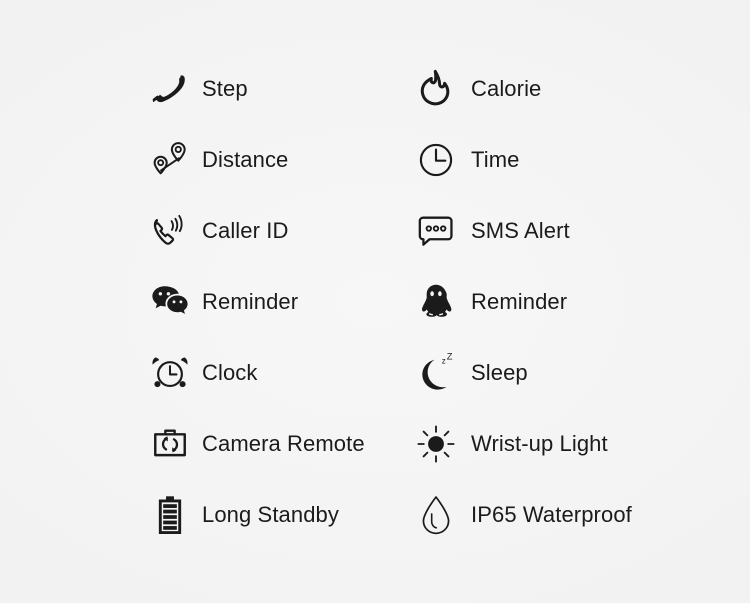 Image resolution: width=750 pixels, height=603 pixels. I want to click on shoe-icon, so click(170, 89).